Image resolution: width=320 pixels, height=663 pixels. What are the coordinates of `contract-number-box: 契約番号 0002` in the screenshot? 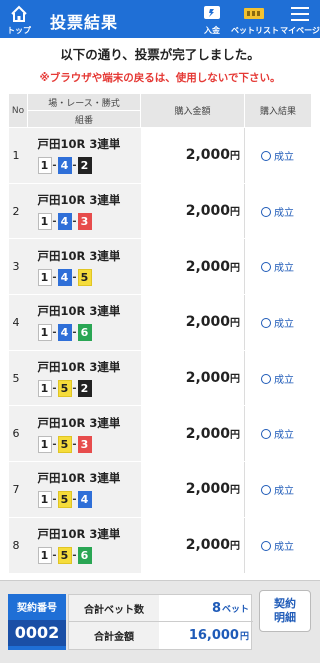 It's located at (37, 622).